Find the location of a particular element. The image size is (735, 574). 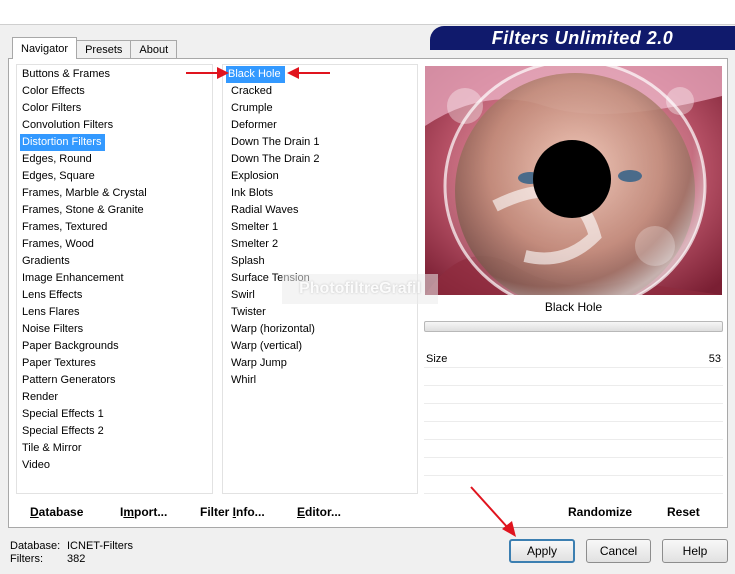

category-item-label: Edges, Square is located at coordinates (58, 176).